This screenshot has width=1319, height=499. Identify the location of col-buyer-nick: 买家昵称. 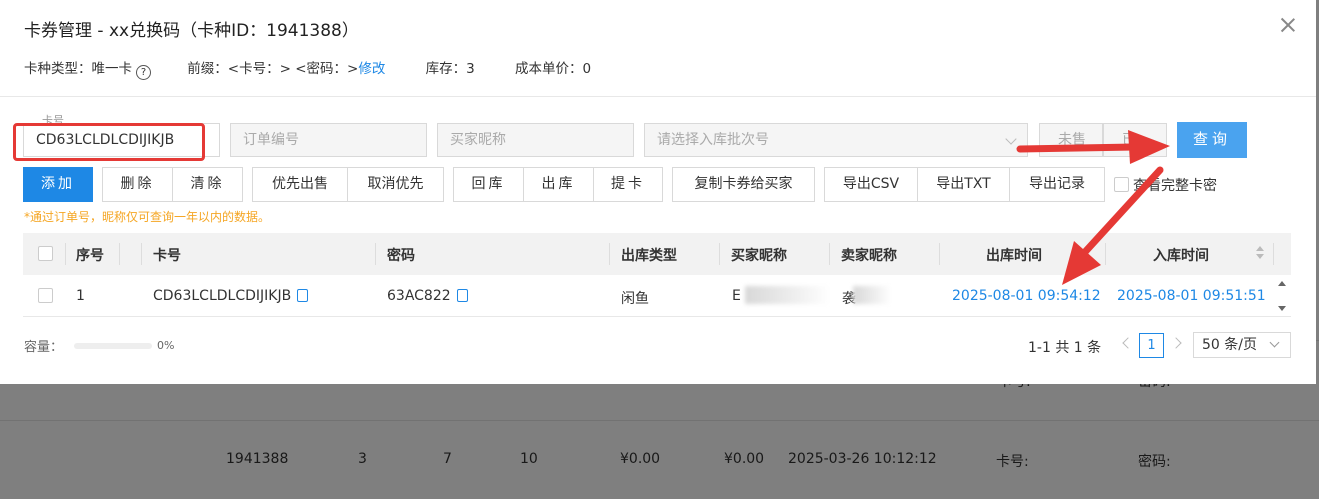
(759, 256).